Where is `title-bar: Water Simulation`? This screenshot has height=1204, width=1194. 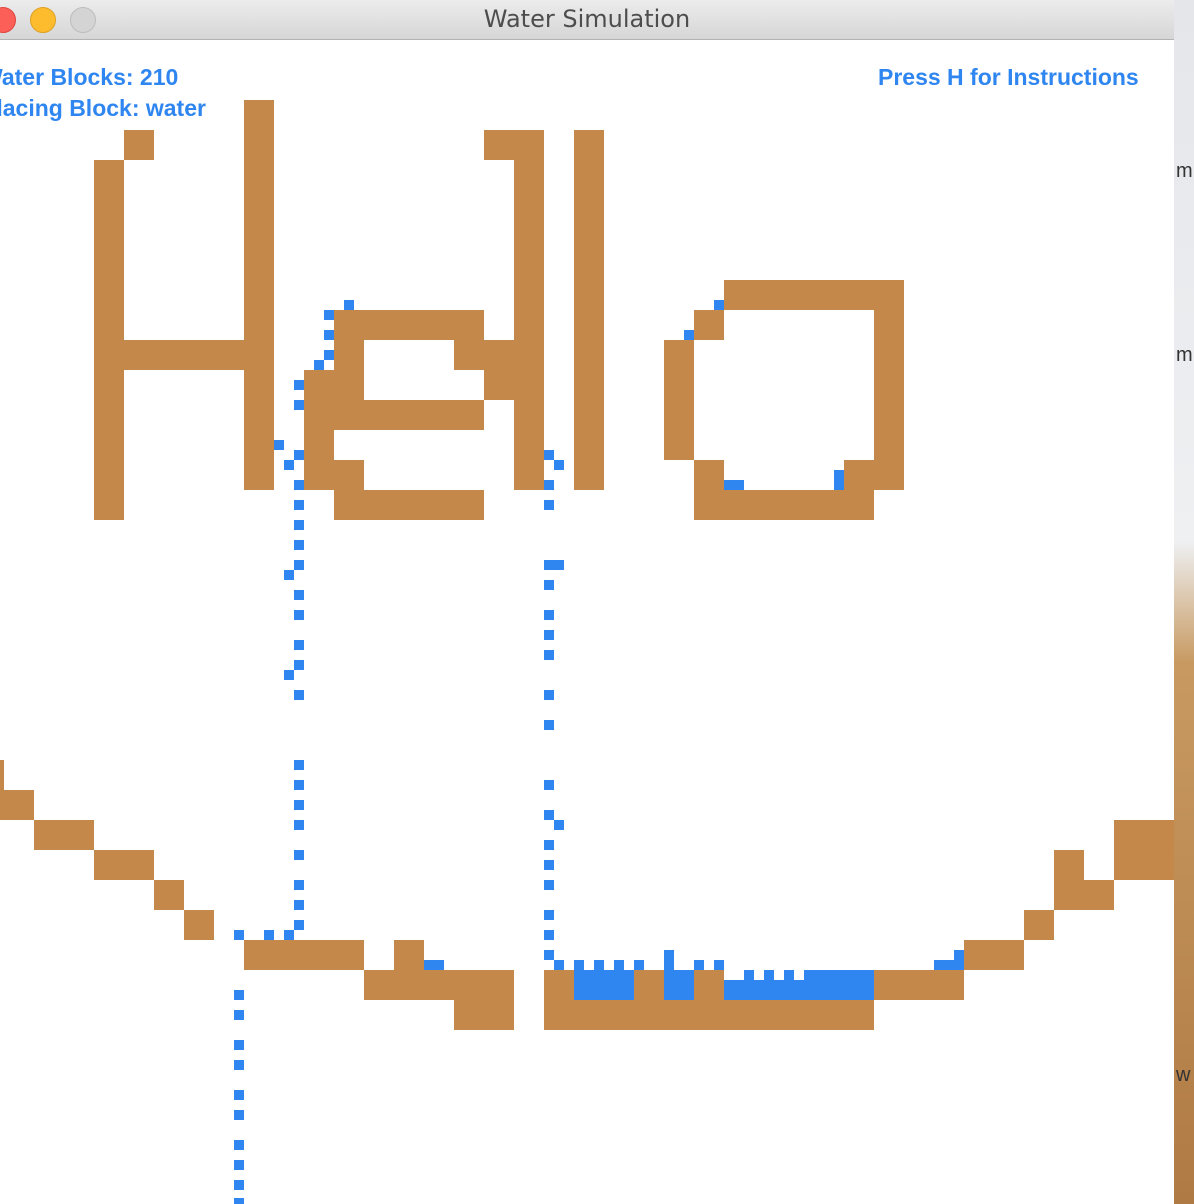 title-bar: Water Simulation is located at coordinates (587, 20).